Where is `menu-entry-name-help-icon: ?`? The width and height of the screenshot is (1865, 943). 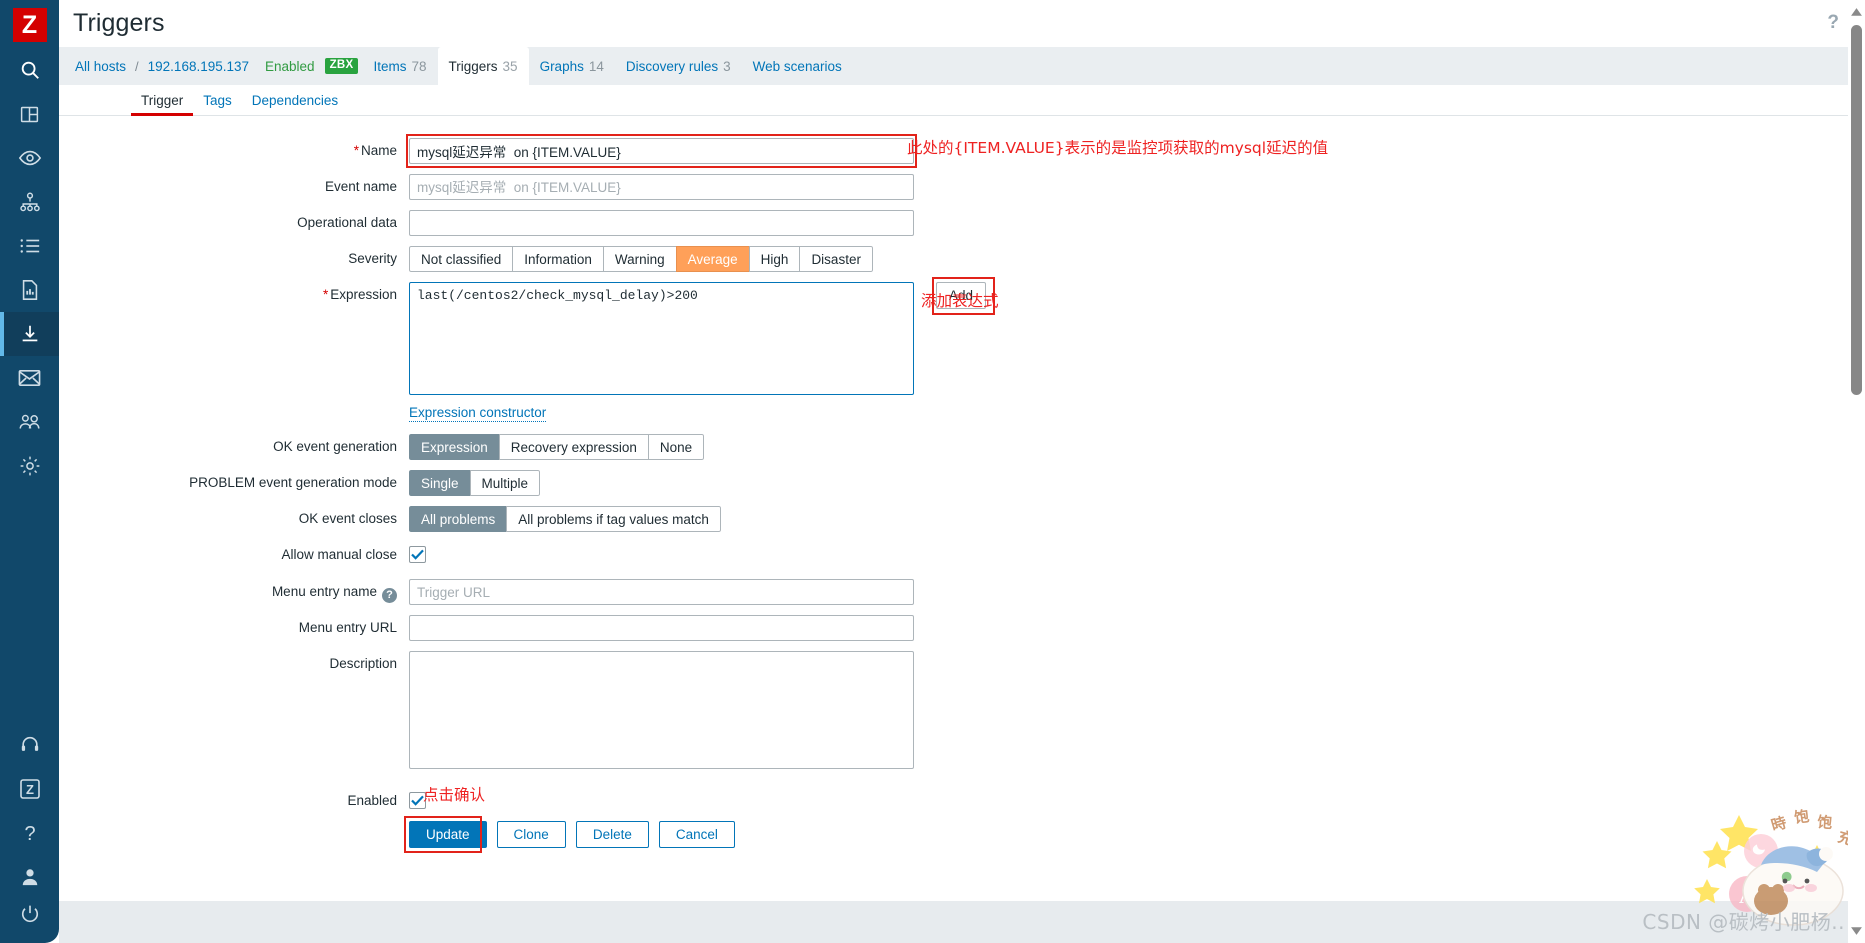 menu-entry-name-help-icon: ? is located at coordinates (389, 595).